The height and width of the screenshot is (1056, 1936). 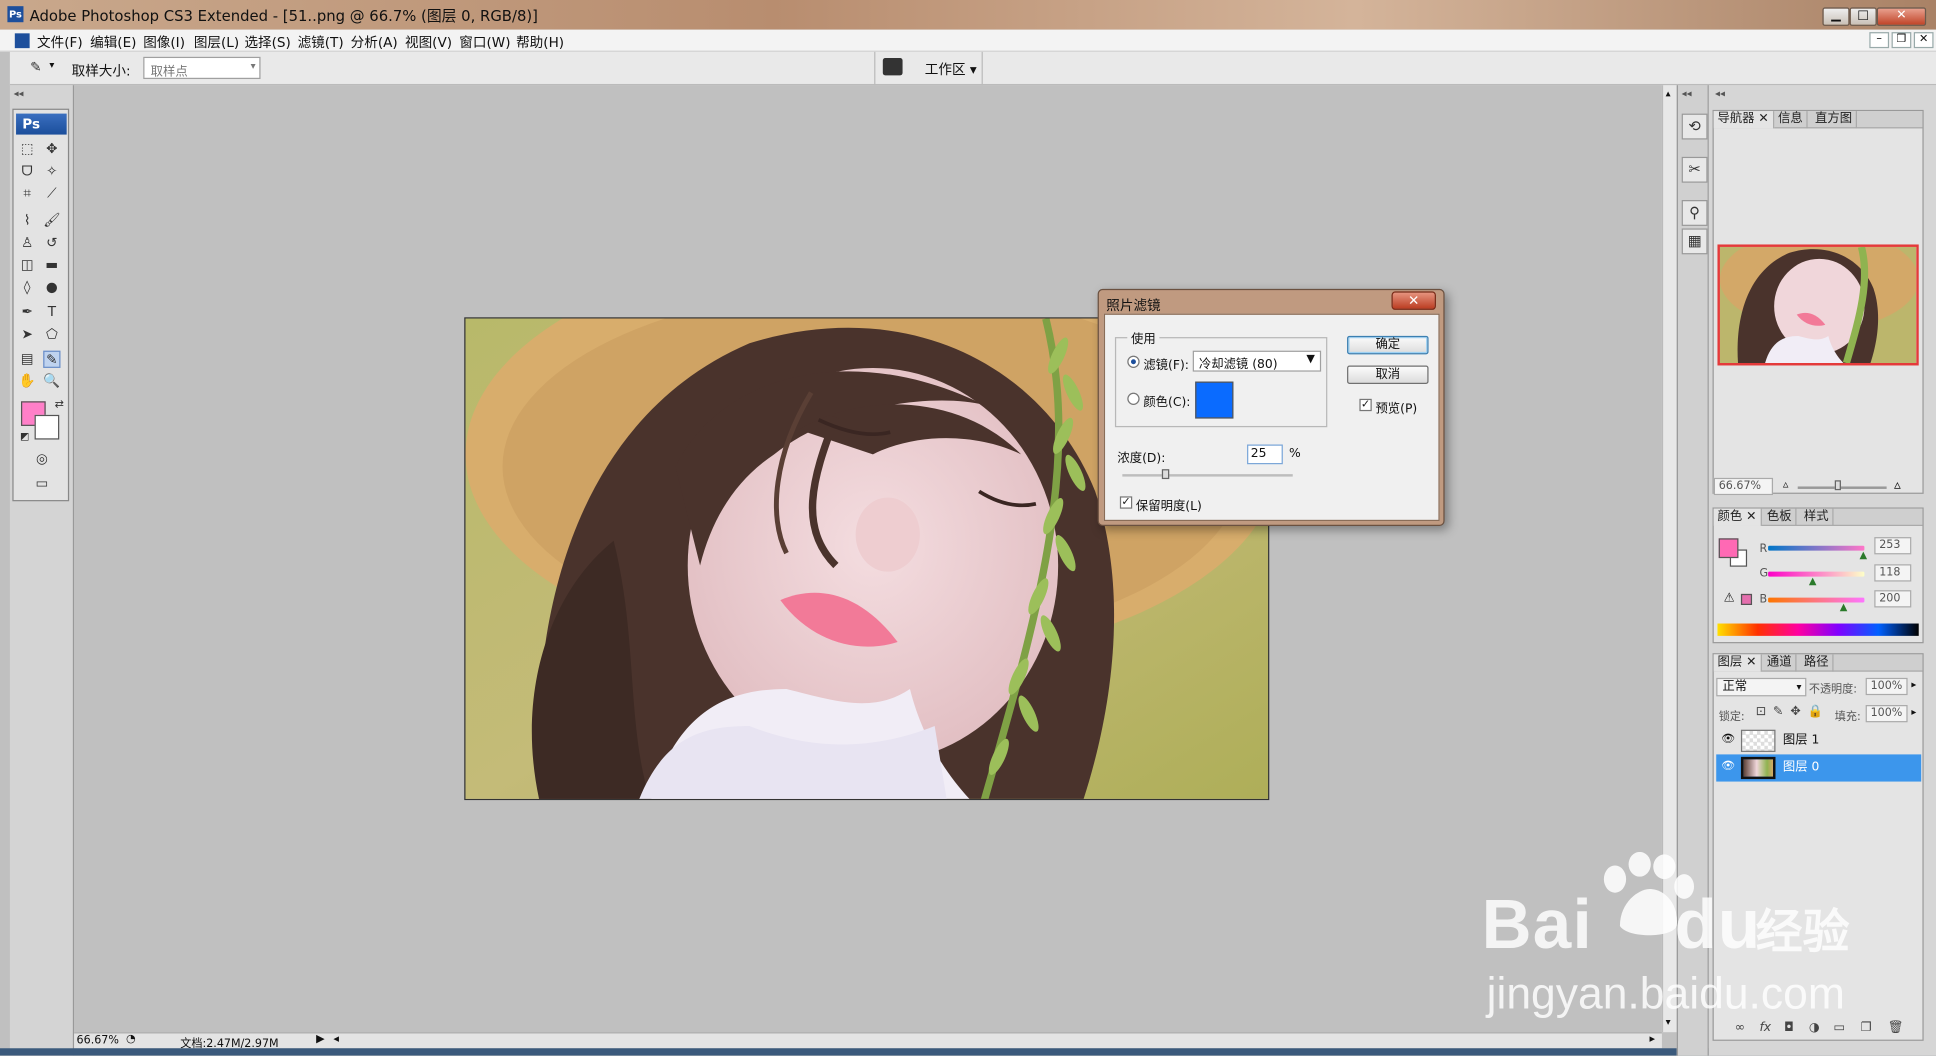 I want to click on swap-colors-icon: ⇄, so click(x=59, y=404).